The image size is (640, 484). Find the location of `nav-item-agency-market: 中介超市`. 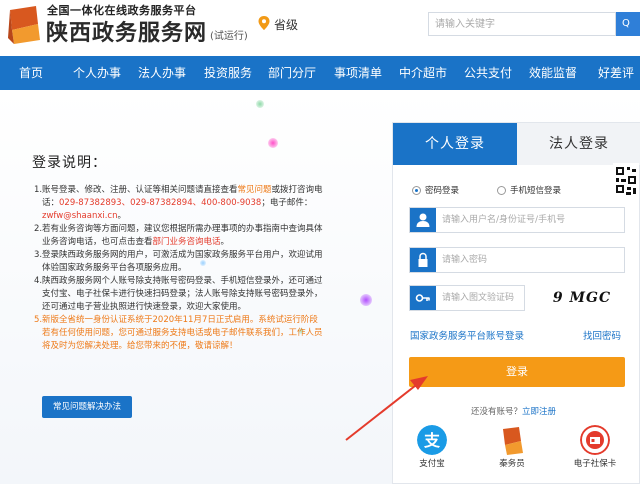

nav-item-agency-market: 中介超市 is located at coordinates (423, 73).